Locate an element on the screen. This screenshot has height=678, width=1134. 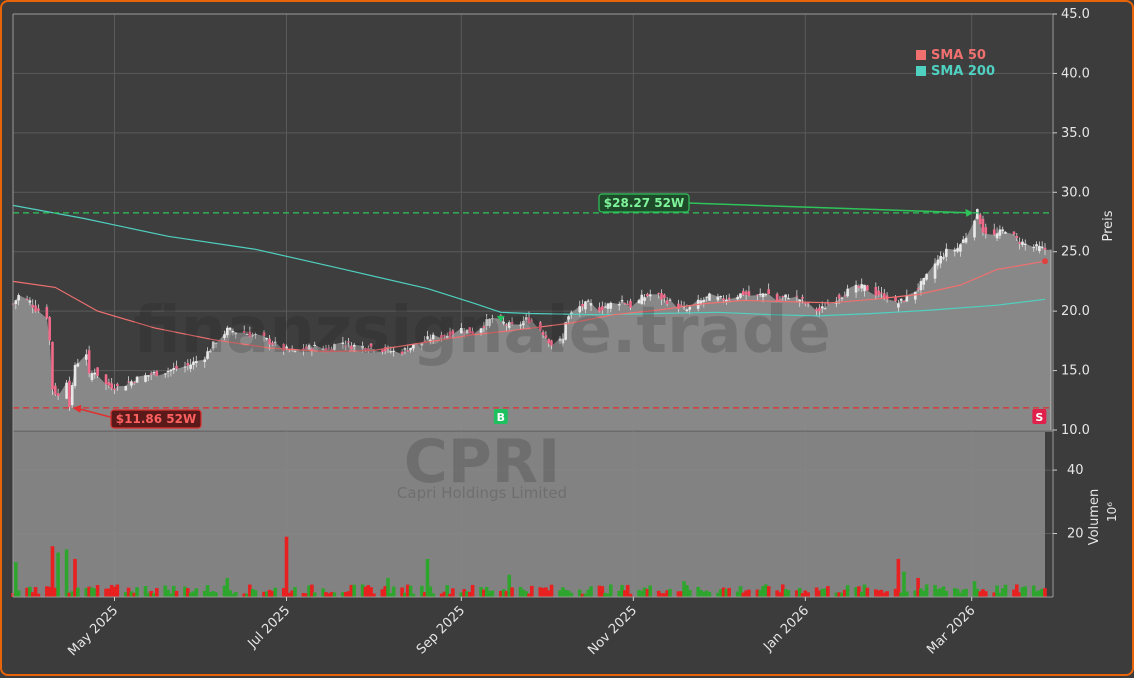
watermark-site: finanzsignale.trade is located at coordinates (482, 331).